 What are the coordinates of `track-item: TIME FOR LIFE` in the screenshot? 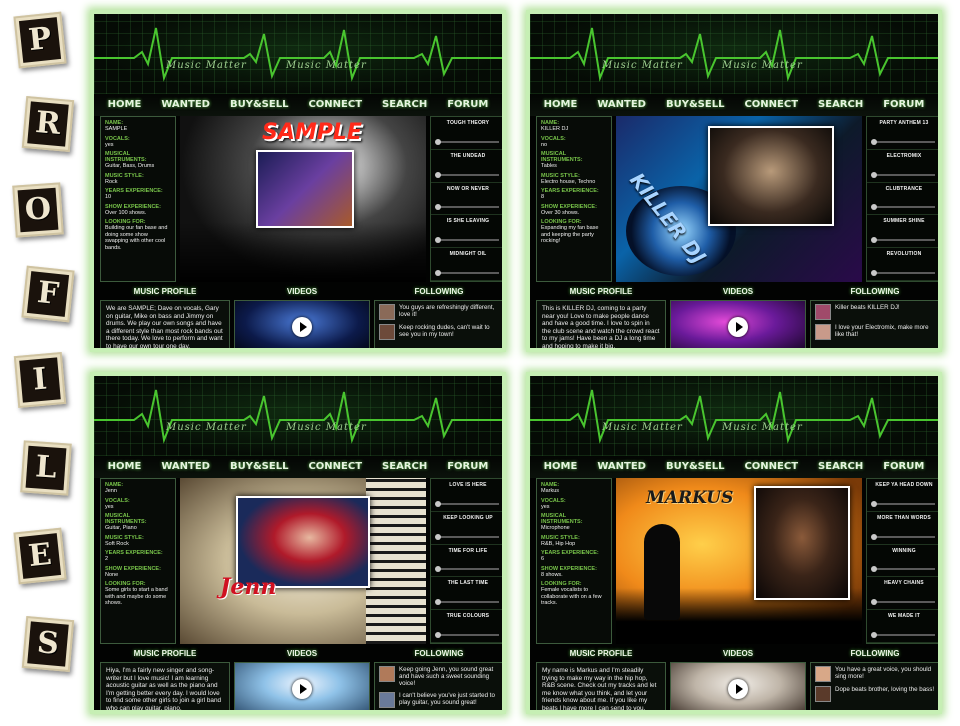 It's located at (466, 561).